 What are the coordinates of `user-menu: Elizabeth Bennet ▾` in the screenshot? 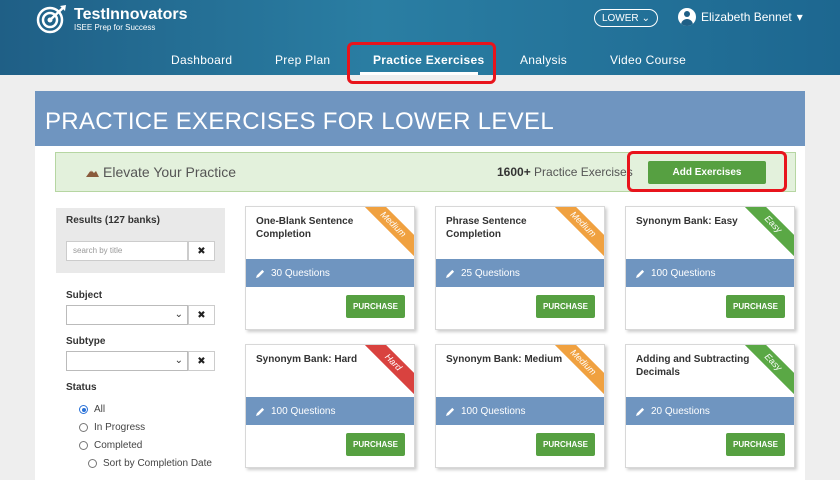 It's located at (740, 17).